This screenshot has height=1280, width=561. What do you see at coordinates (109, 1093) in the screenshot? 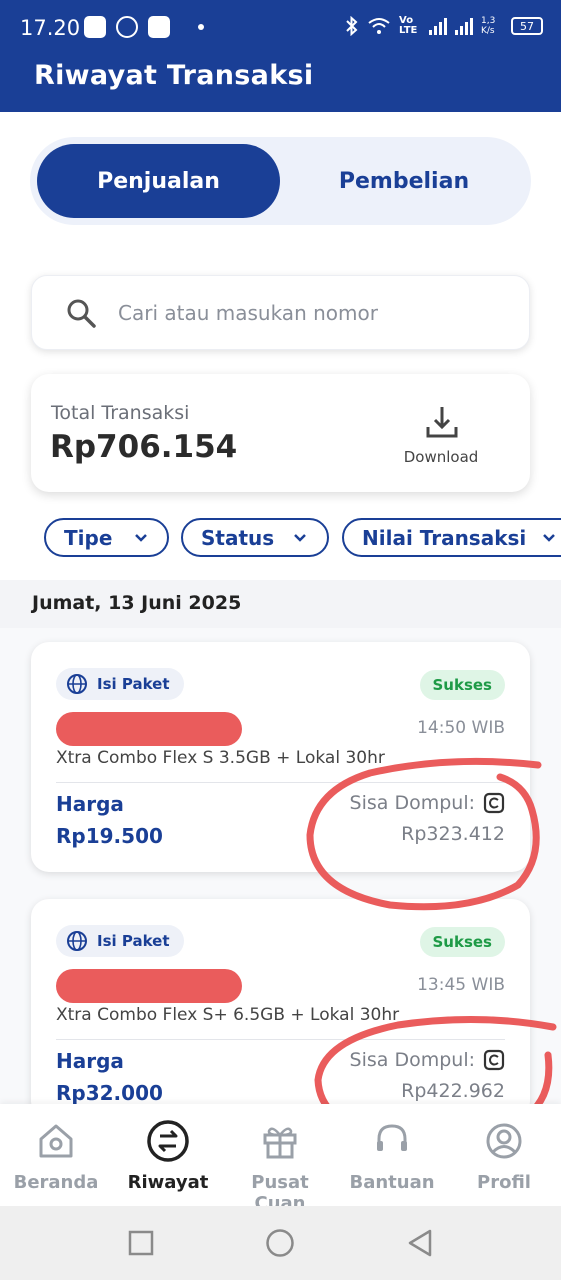
I see `price-value: Rp32.000` at bounding box center [109, 1093].